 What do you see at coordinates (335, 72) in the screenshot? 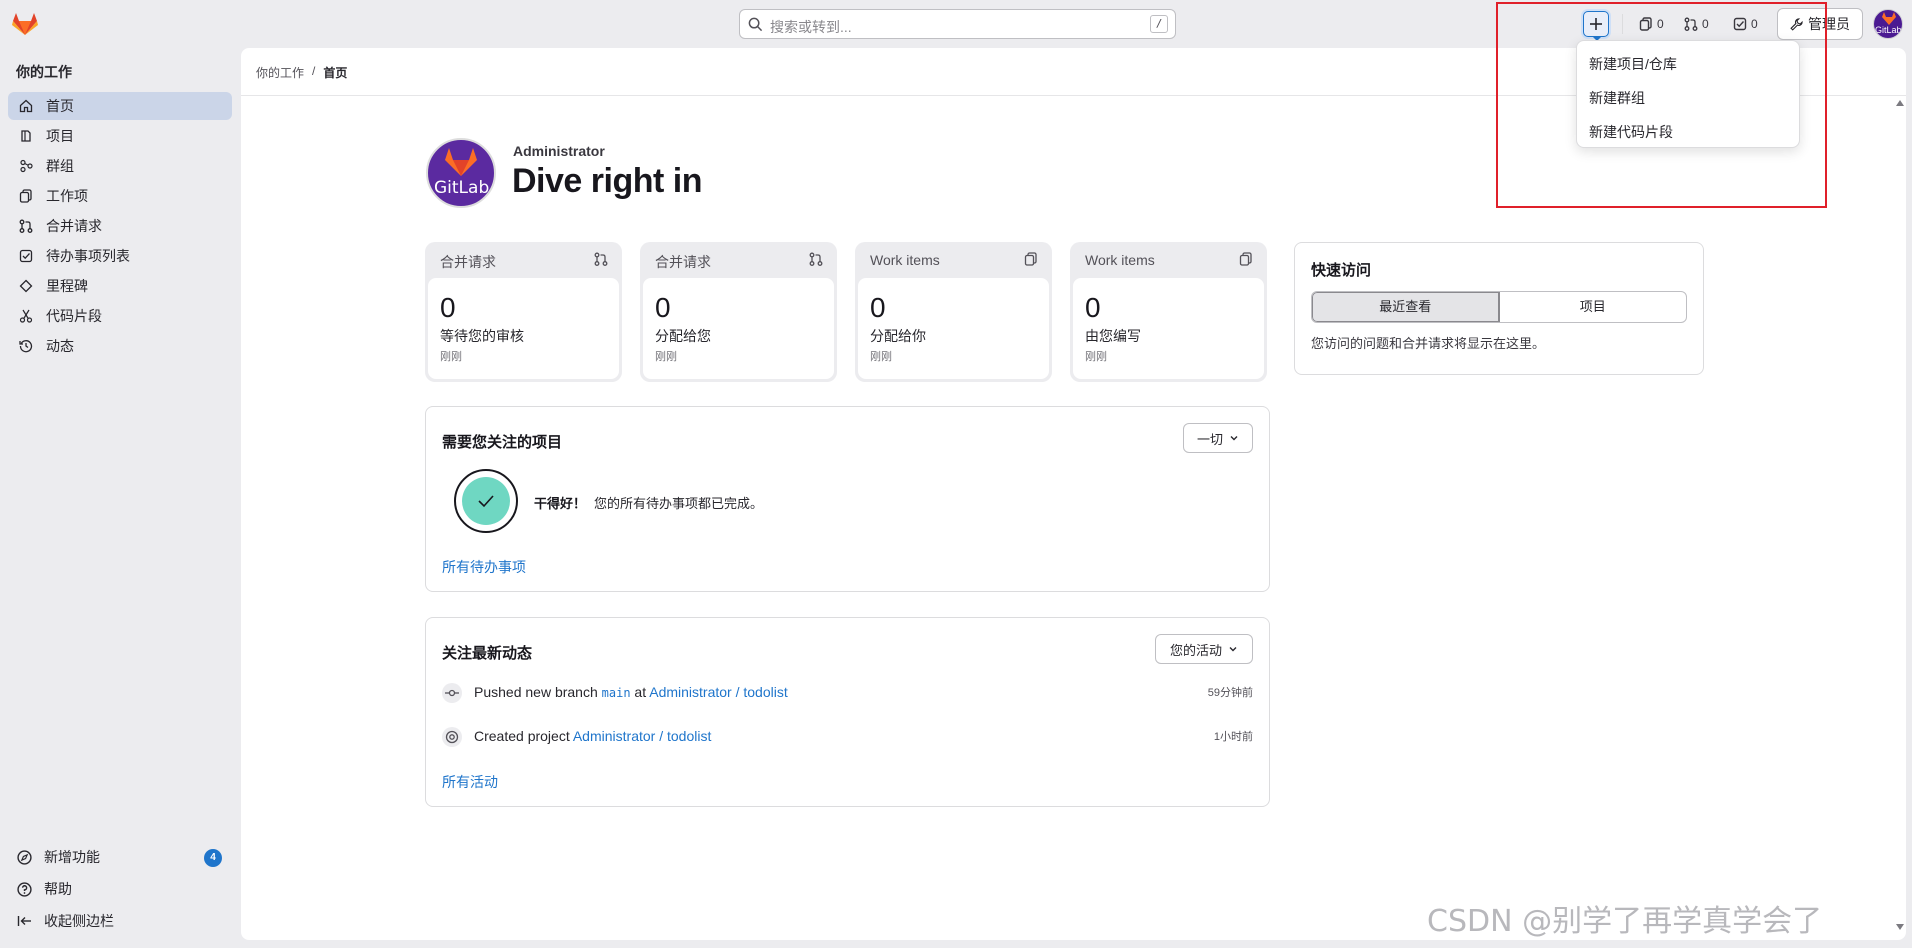
I see `breadcrumb-current: 首页` at bounding box center [335, 72].